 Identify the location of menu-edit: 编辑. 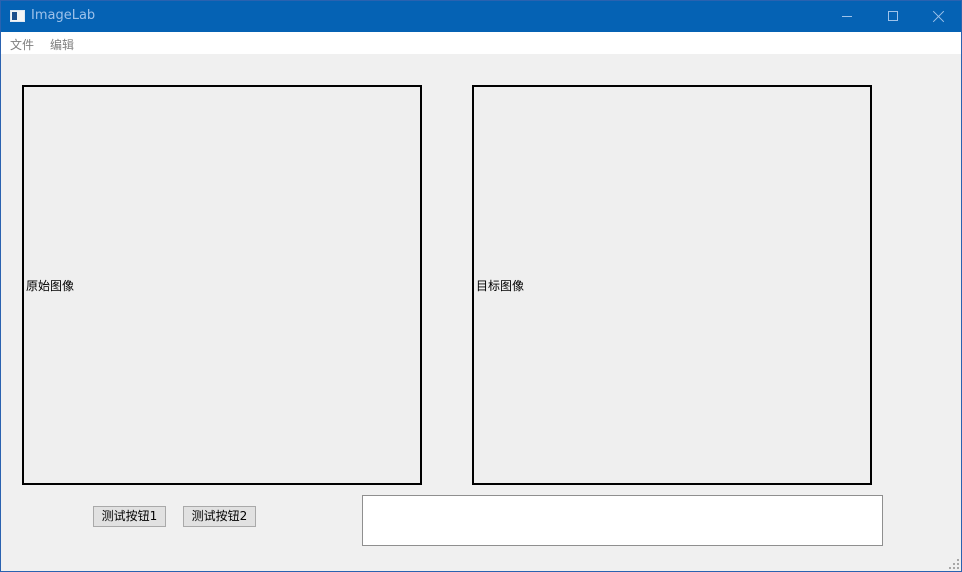
(62, 44).